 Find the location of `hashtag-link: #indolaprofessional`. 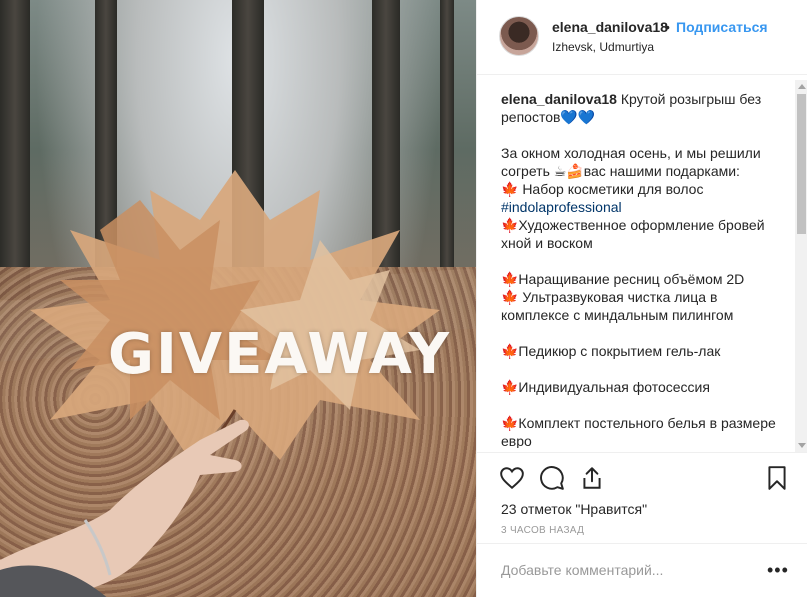

hashtag-link: #indolaprofessional is located at coordinates (646, 207).